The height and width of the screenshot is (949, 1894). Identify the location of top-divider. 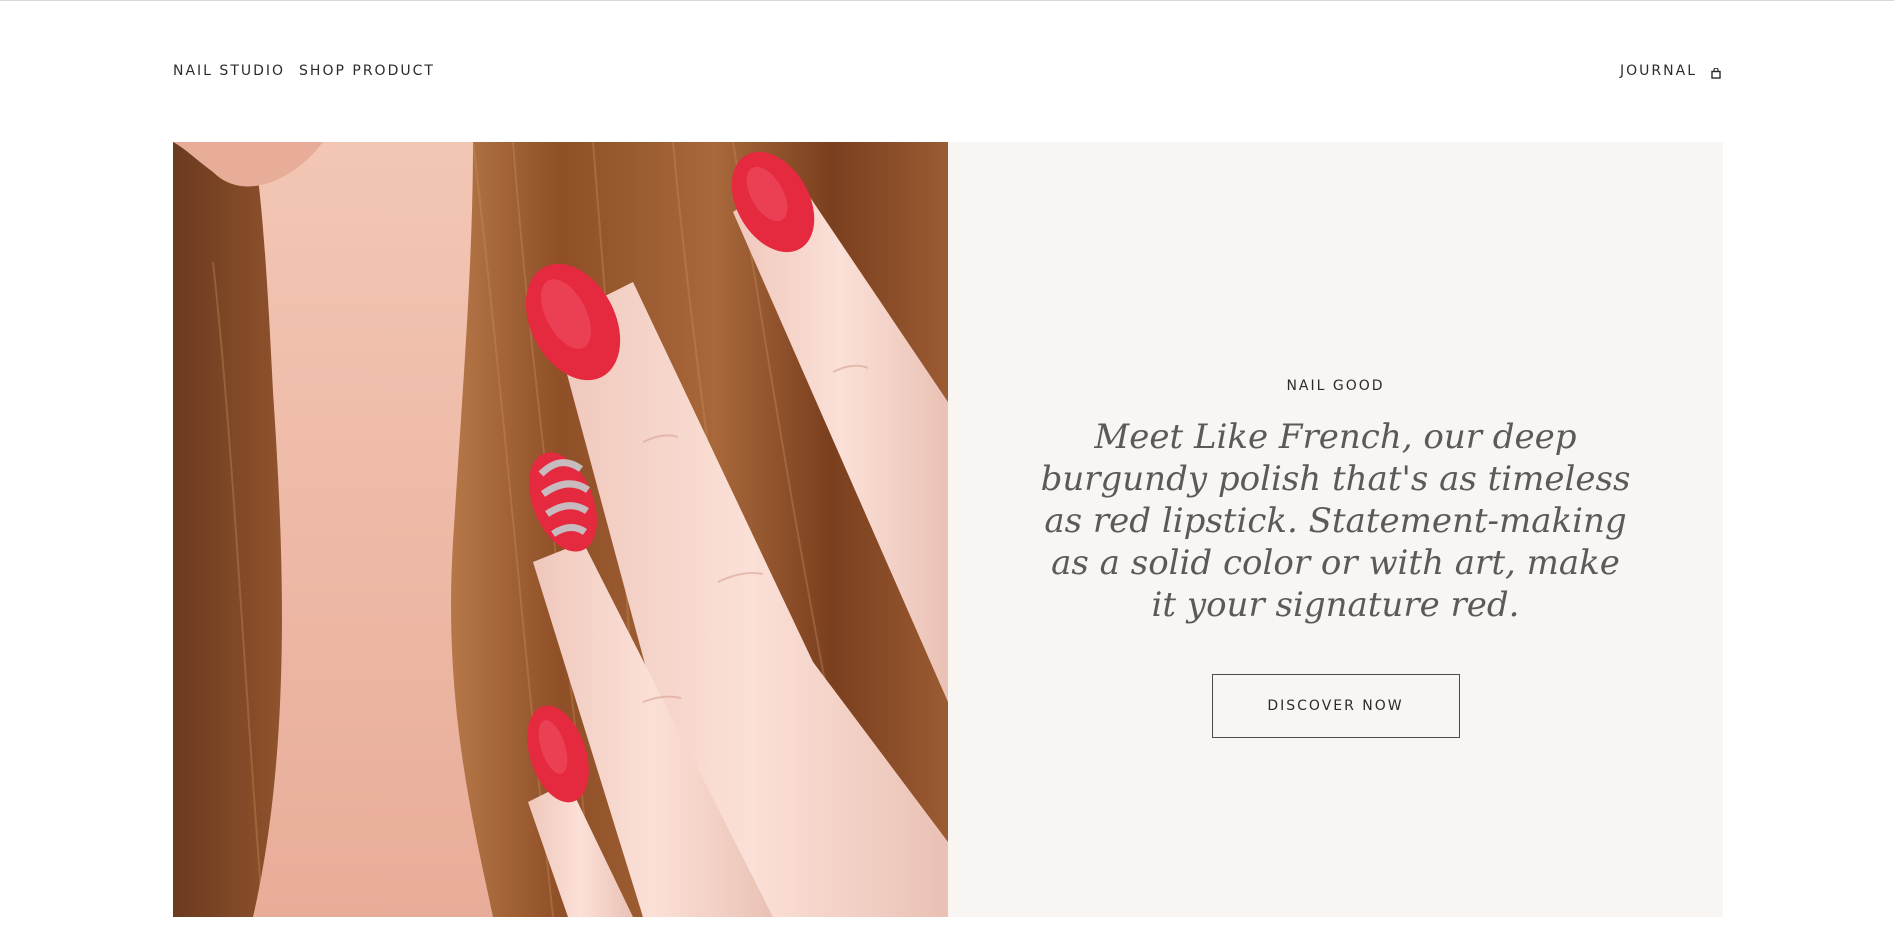
(947, 0).